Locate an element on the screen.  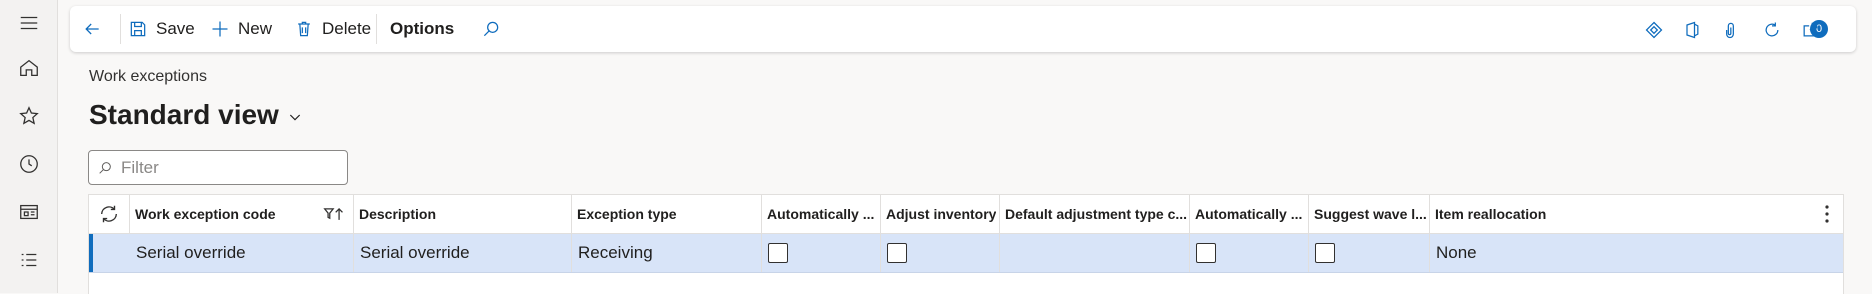
chevron-down-icon is located at coordinates (294, 117).